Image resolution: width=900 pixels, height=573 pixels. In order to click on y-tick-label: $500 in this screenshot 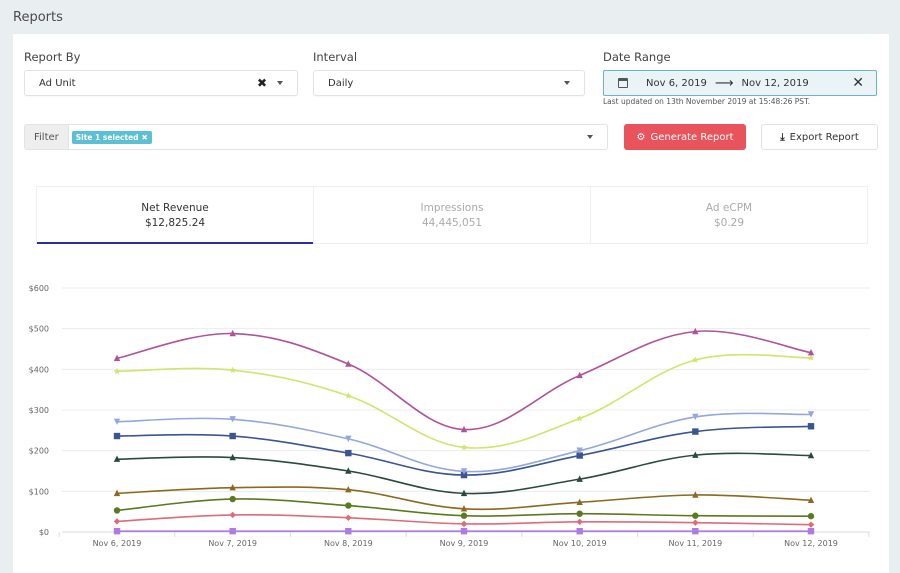, I will do `click(39, 329)`.